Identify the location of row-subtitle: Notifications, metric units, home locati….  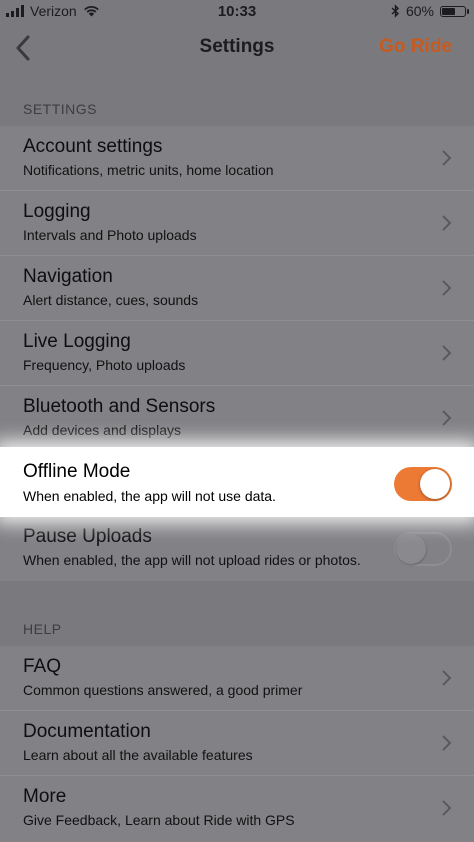
(148, 170).